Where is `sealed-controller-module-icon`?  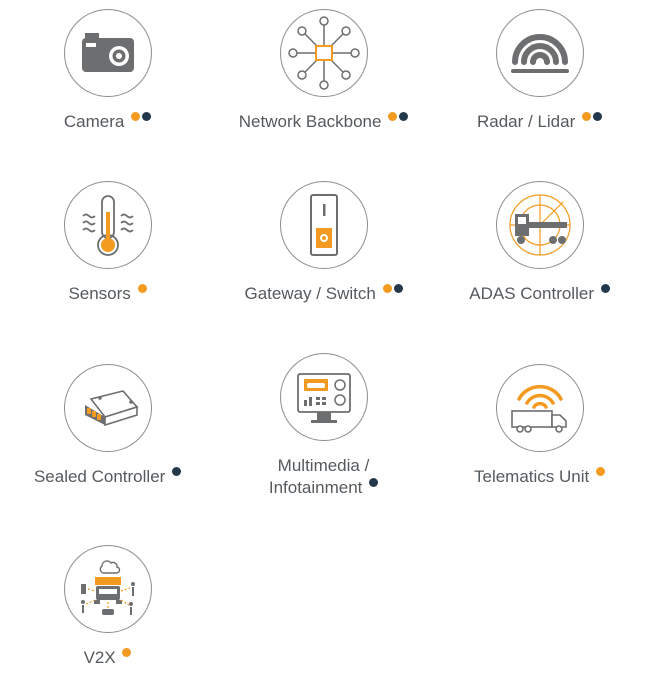 sealed-controller-module-icon is located at coordinates (111, 408).